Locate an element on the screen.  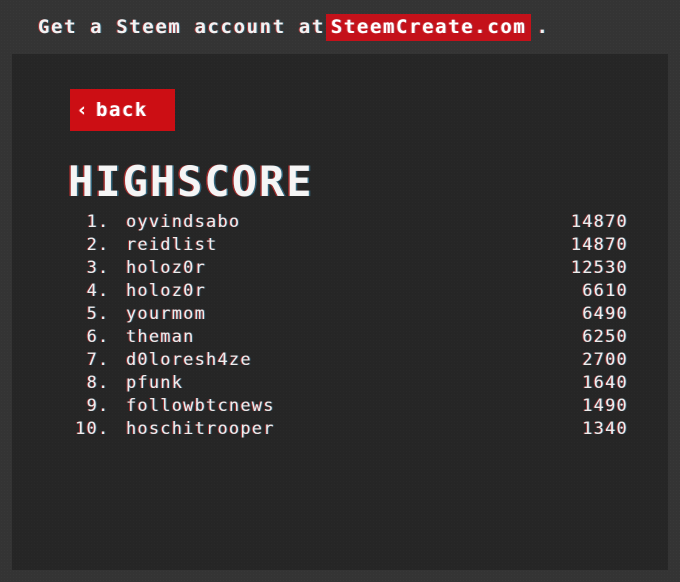
row-name: reidlist is located at coordinates (172, 245).